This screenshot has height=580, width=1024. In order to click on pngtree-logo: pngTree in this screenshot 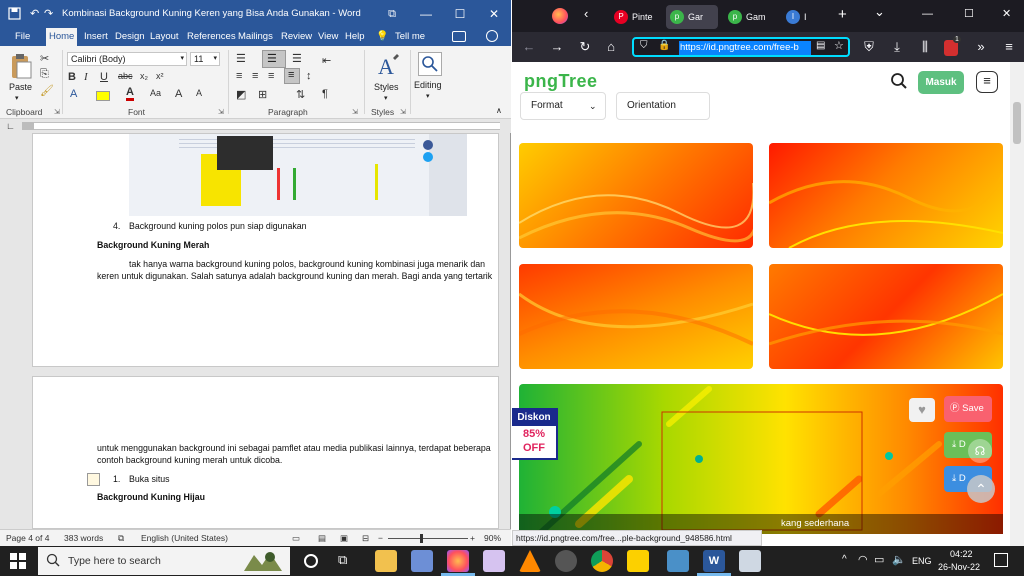, I will do `click(561, 81)`.